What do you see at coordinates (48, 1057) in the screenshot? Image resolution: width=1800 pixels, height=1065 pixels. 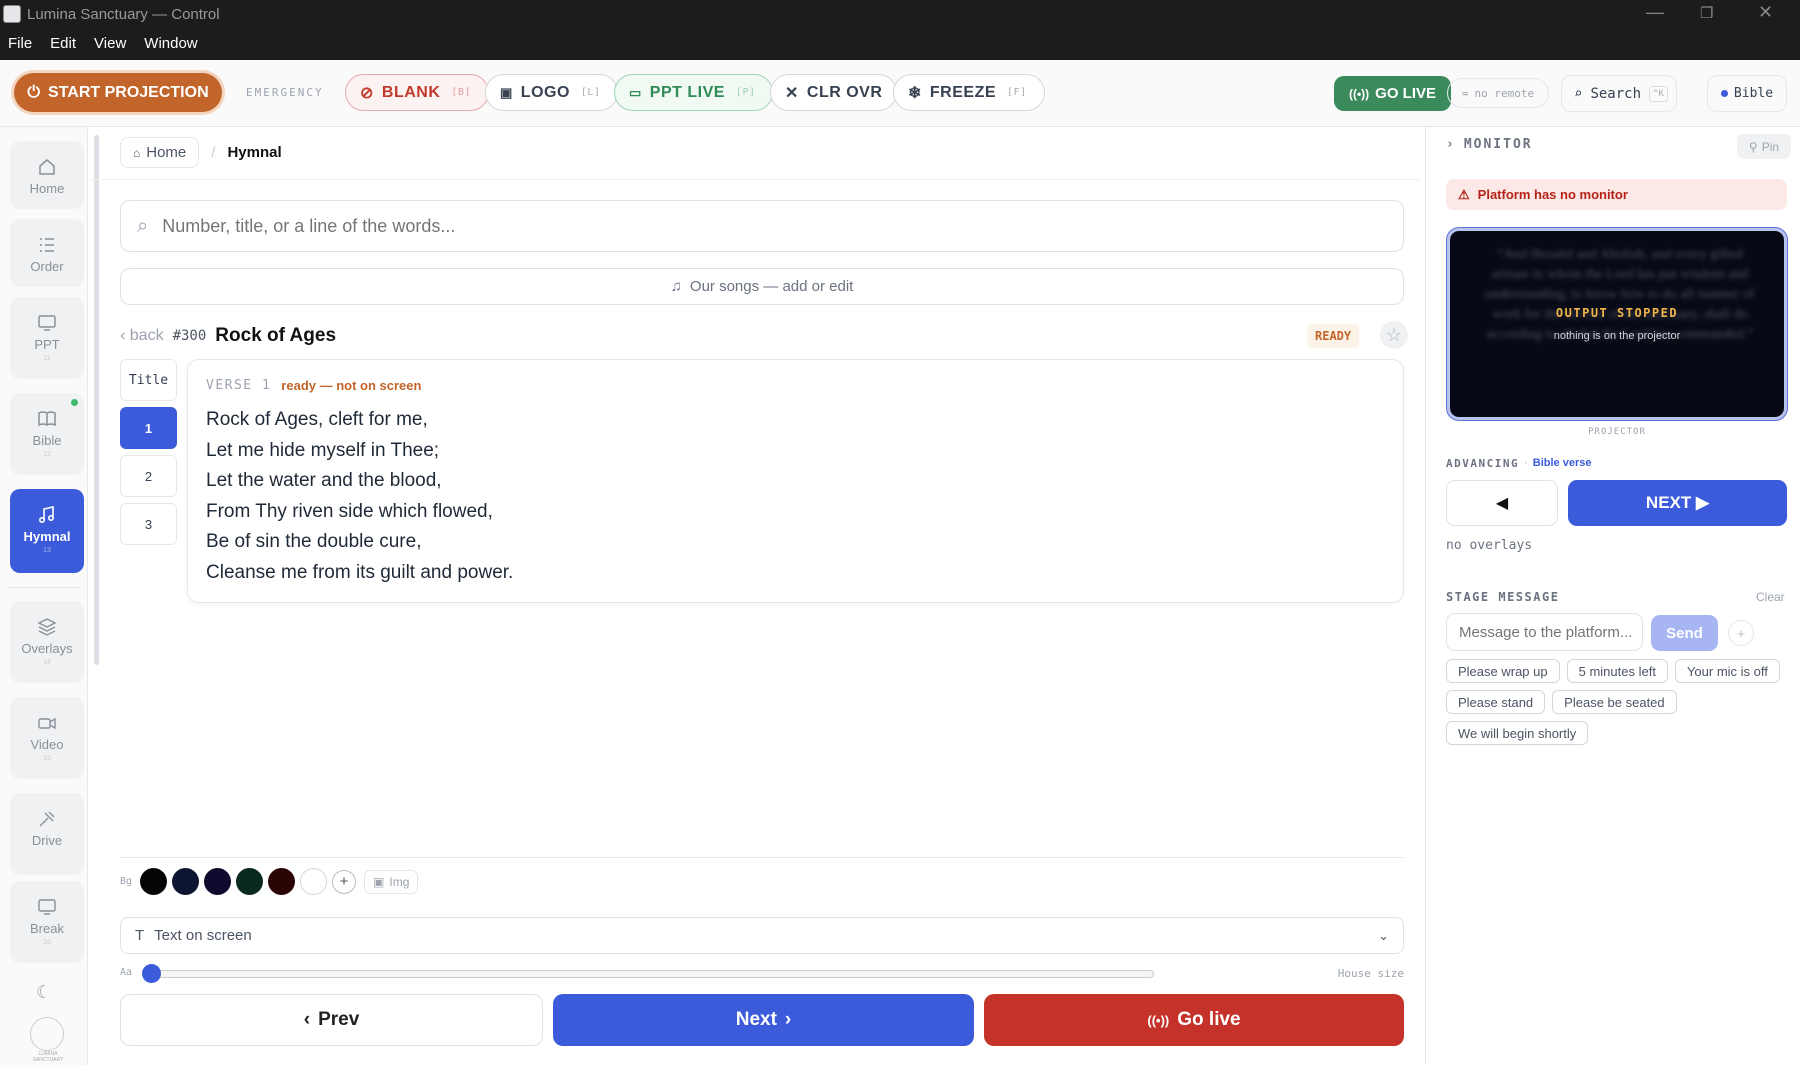 I see `logo-text: LUMINA SANCTUARY` at bounding box center [48, 1057].